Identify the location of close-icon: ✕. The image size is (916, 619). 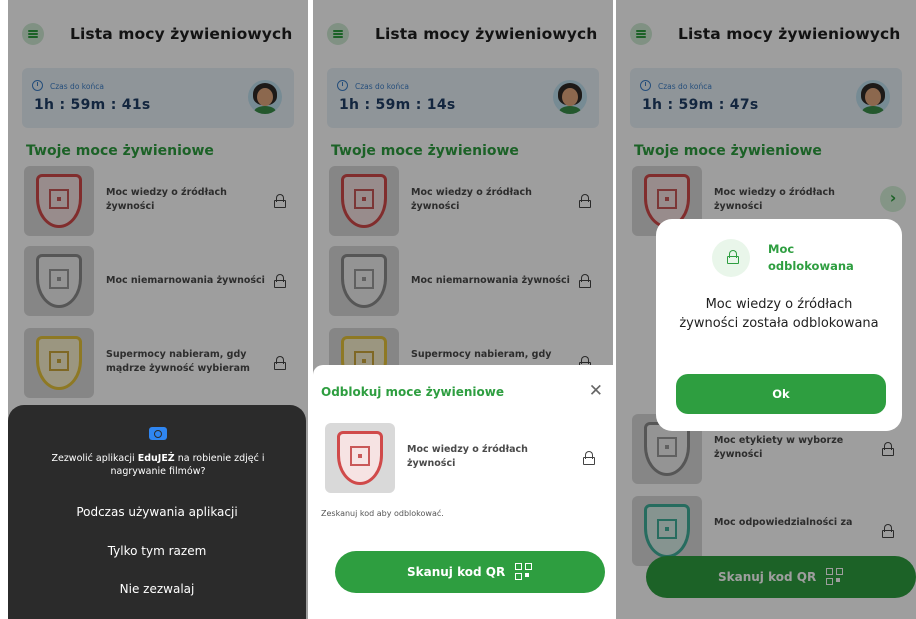
(596, 391).